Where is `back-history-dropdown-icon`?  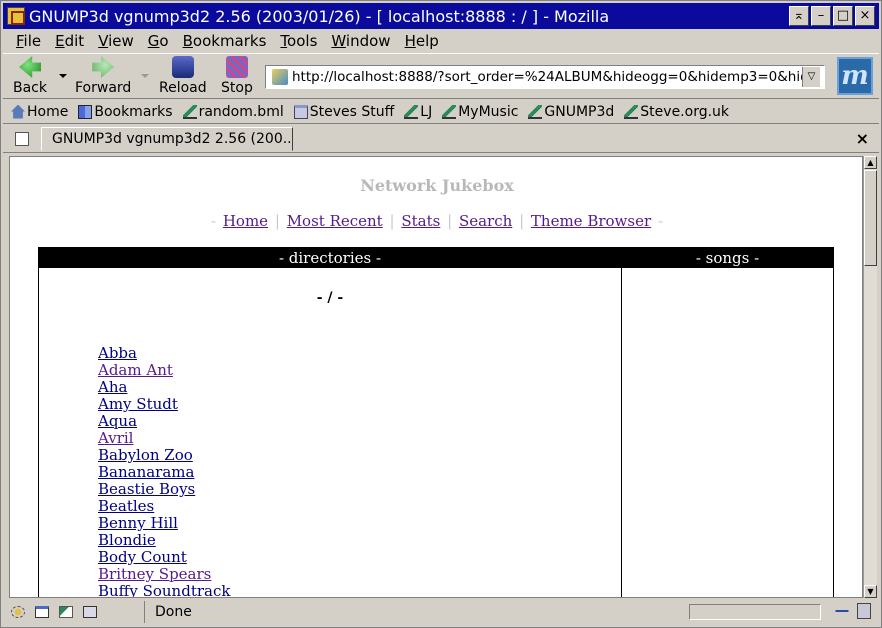 back-history-dropdown-icon is located at coordinates (63, 76).